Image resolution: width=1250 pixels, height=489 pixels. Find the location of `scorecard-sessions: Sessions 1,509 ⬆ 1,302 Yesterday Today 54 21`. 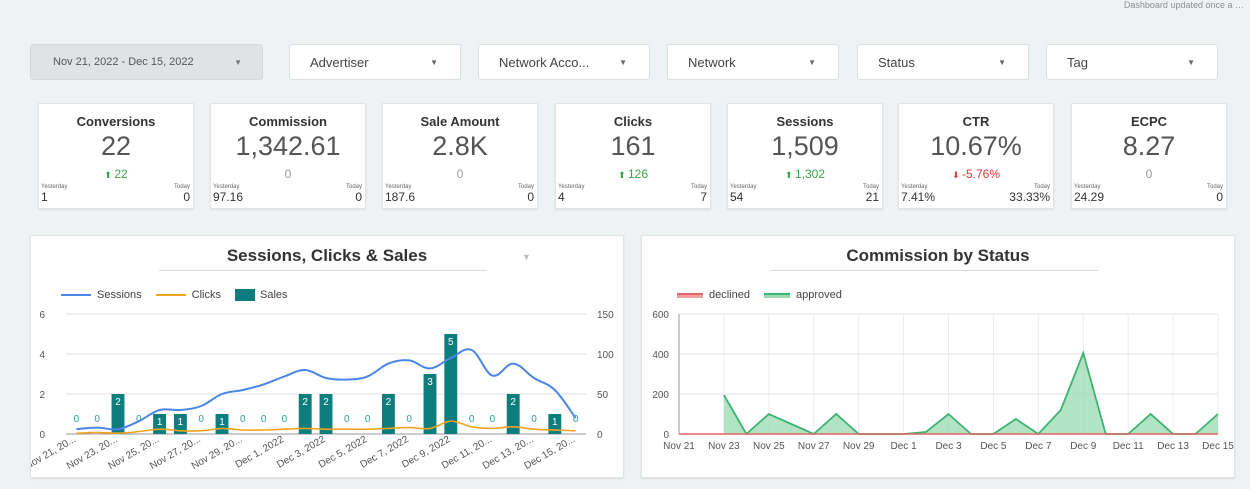

scorecard-sessions: Sessions 1,509 ⬆ 1,302 Yesterday Today 54 21 is located at coordinates (805, 156).